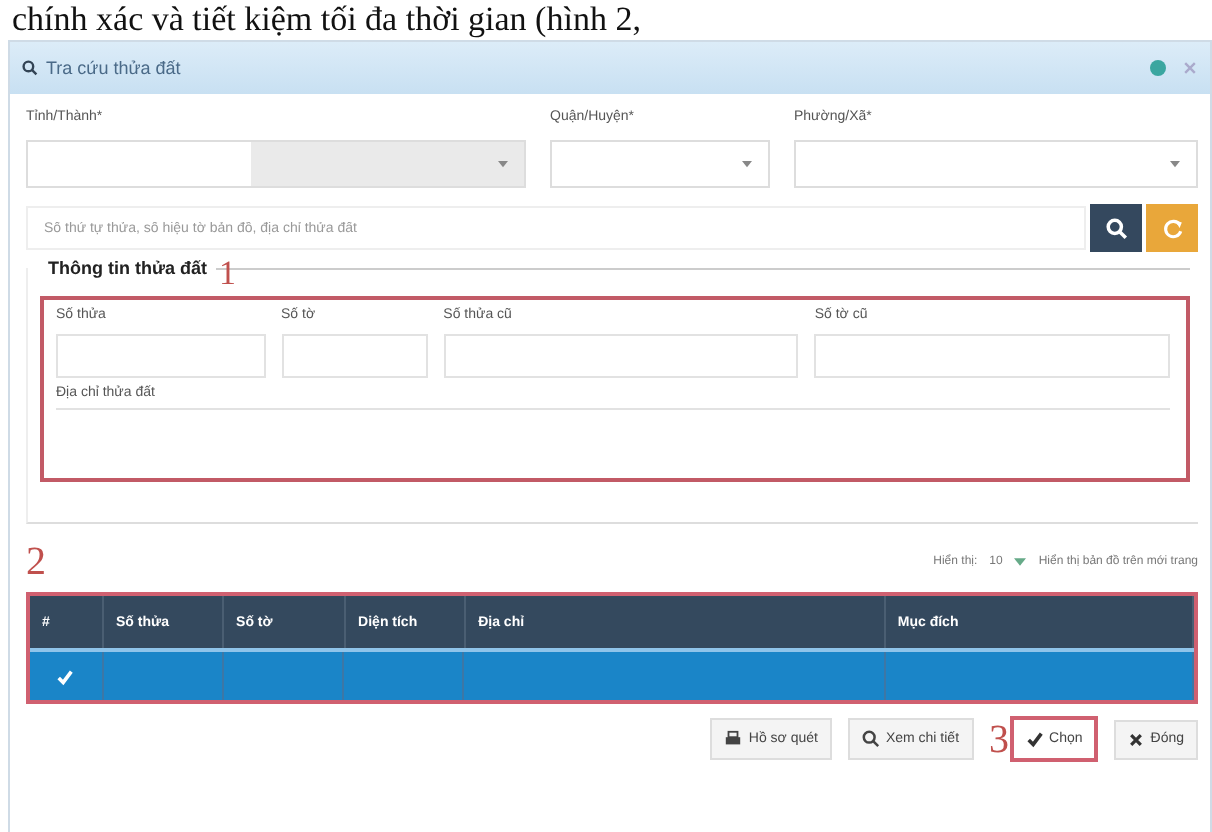  I want to click on table-row, so click(612, 674).